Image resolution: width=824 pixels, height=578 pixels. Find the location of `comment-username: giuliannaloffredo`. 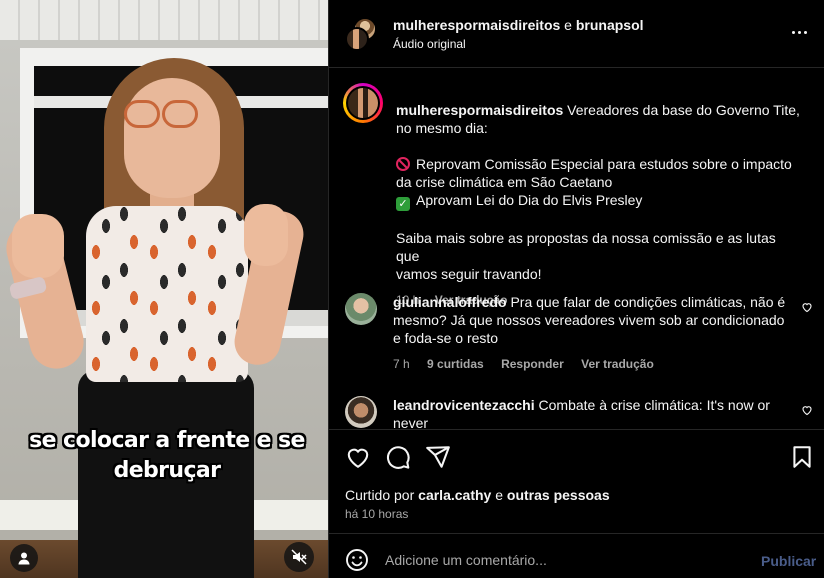

comment-username: giuliannaloffredo is located at coordinates (450, 302).